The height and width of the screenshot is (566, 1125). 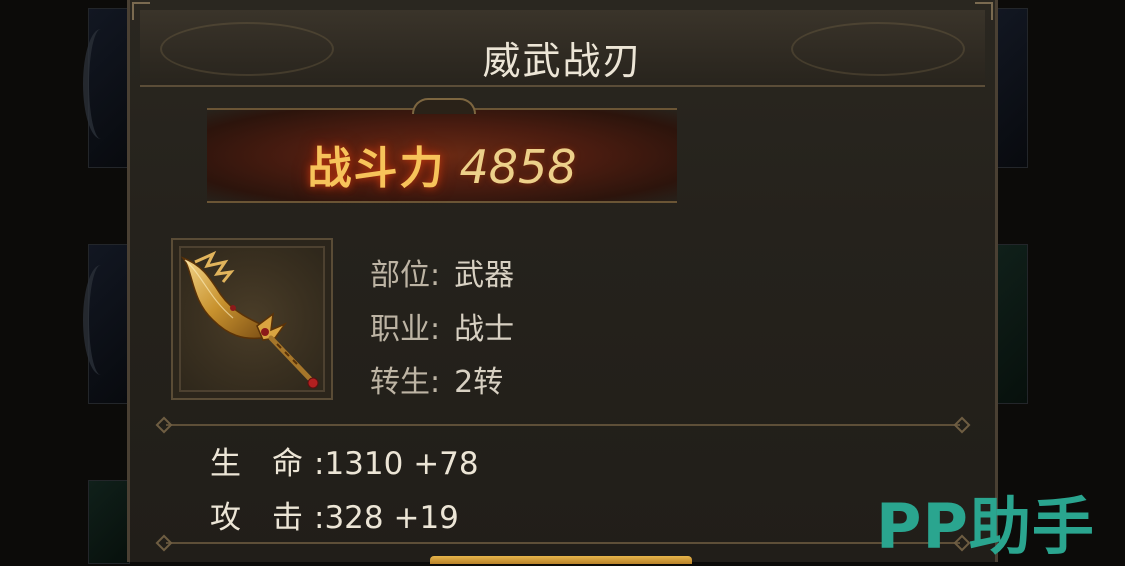 I want to click on stat-label-char: 击, so click(x=287, y=518).